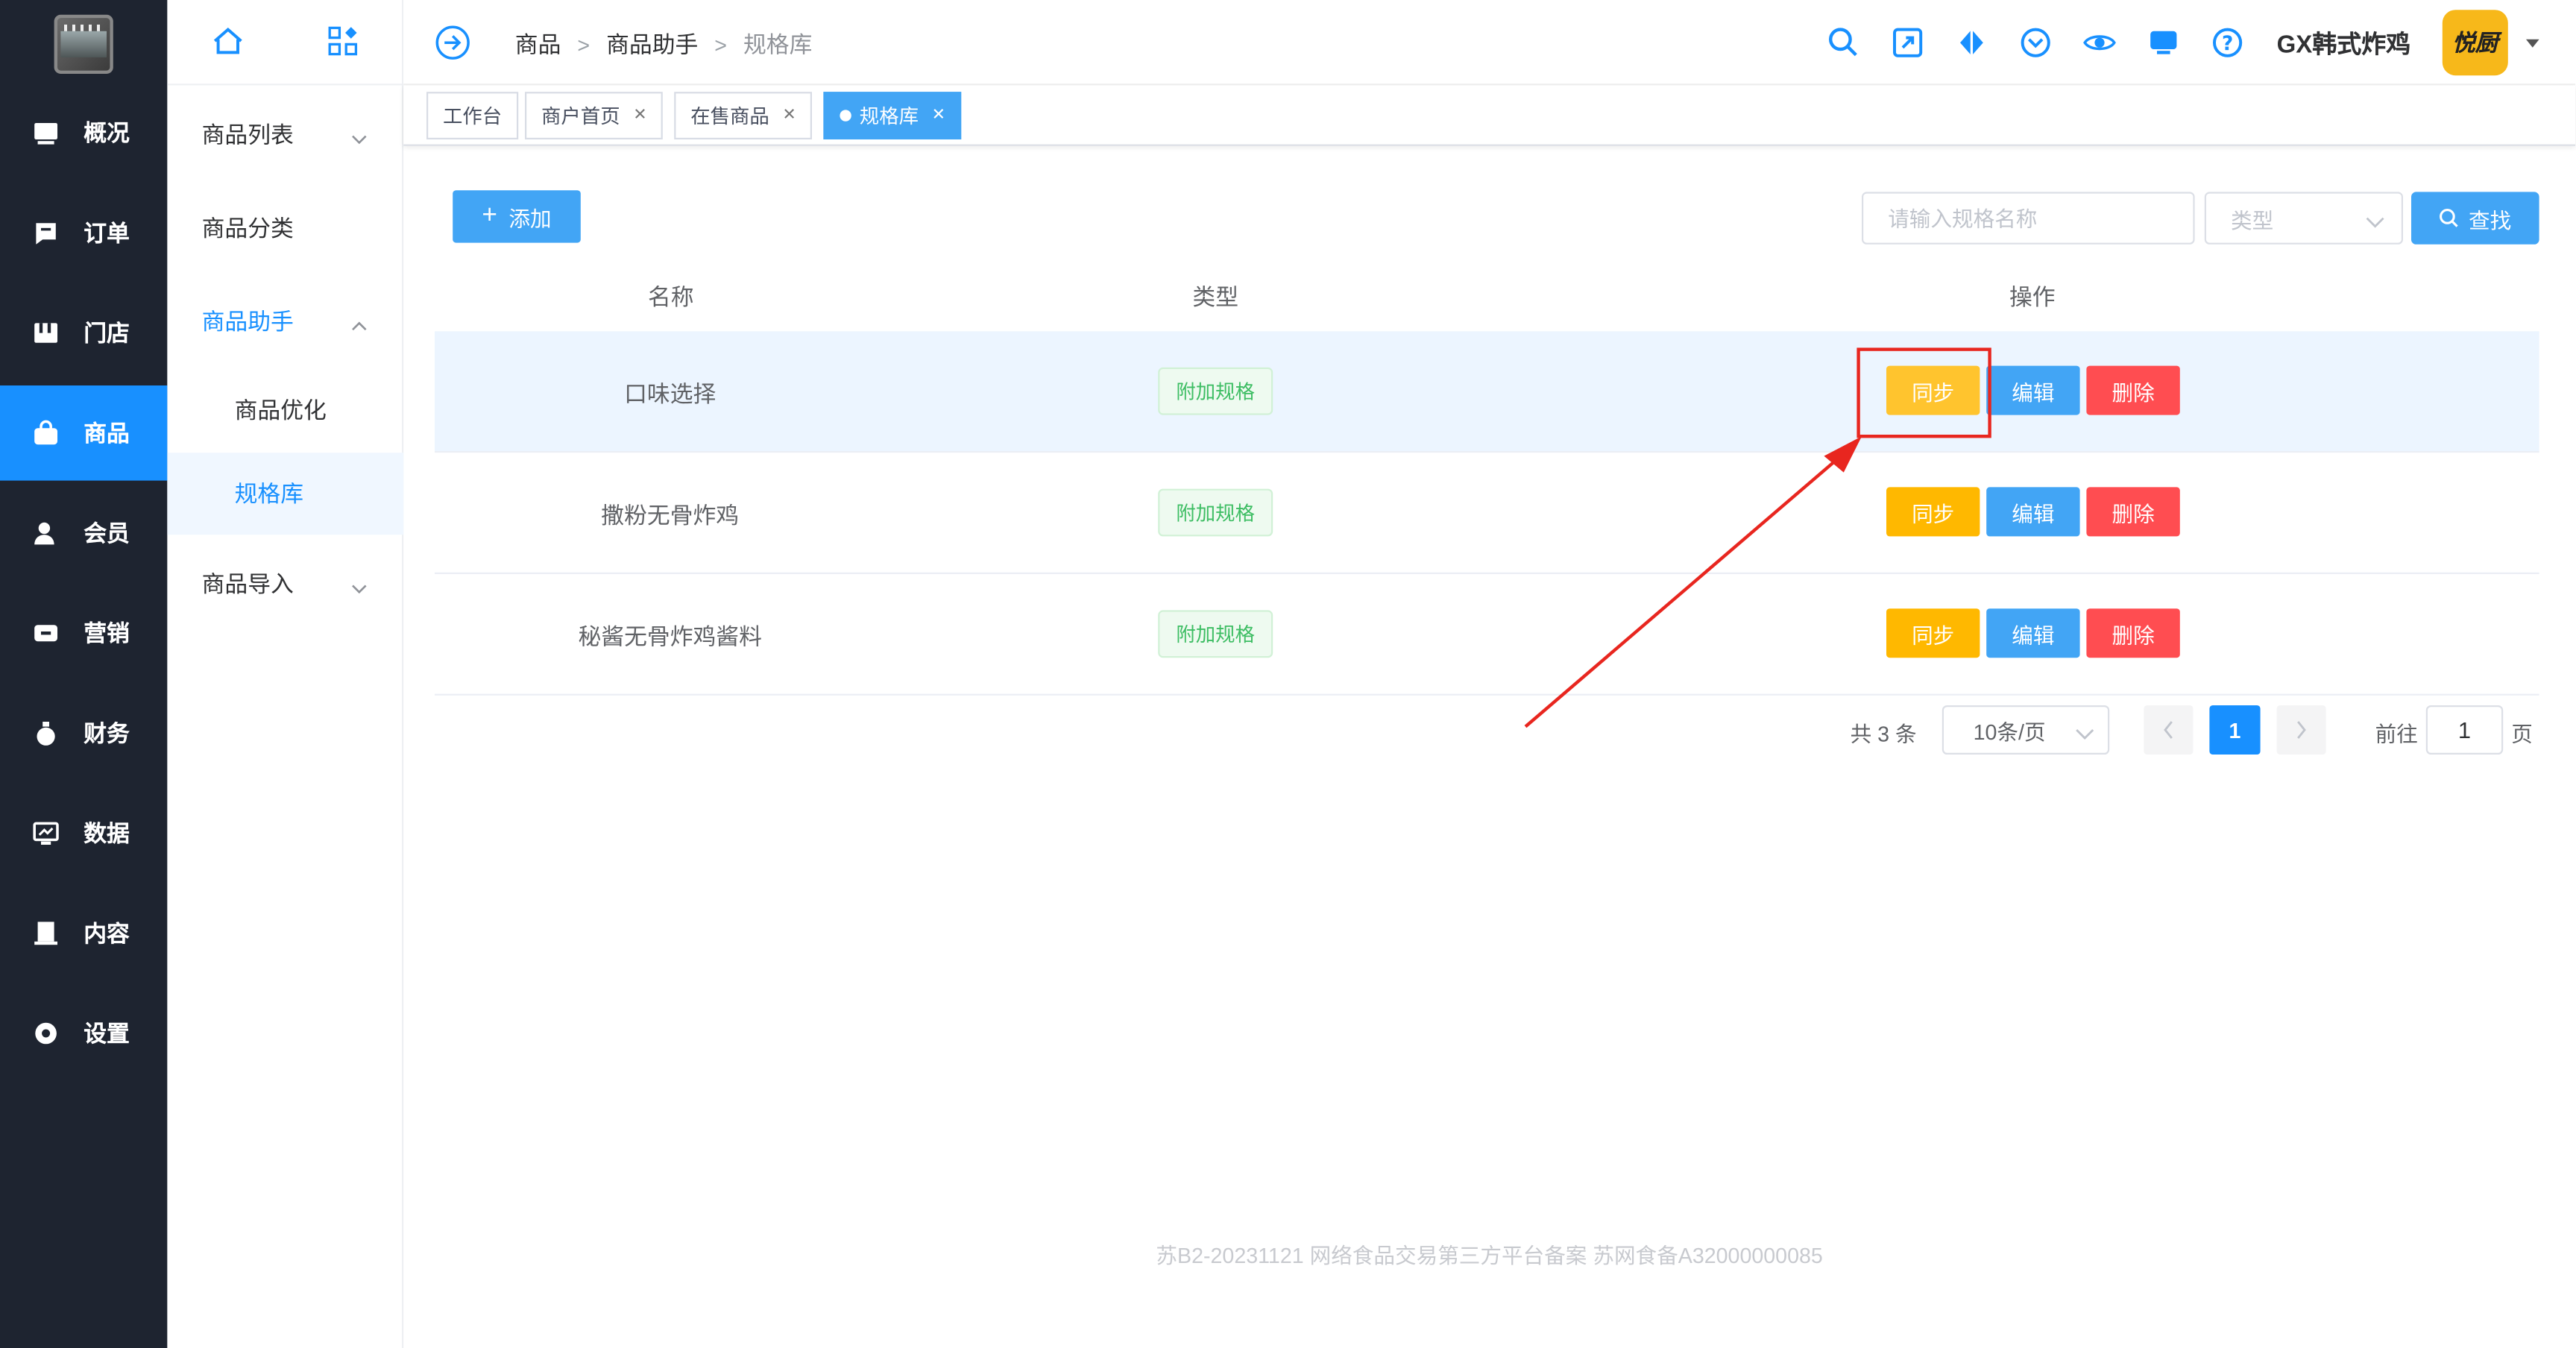 Image resolution: width=2576 pixels, height=1348 pixels. I want to click on sidebar-item-label: 营销, so click(107, 633).